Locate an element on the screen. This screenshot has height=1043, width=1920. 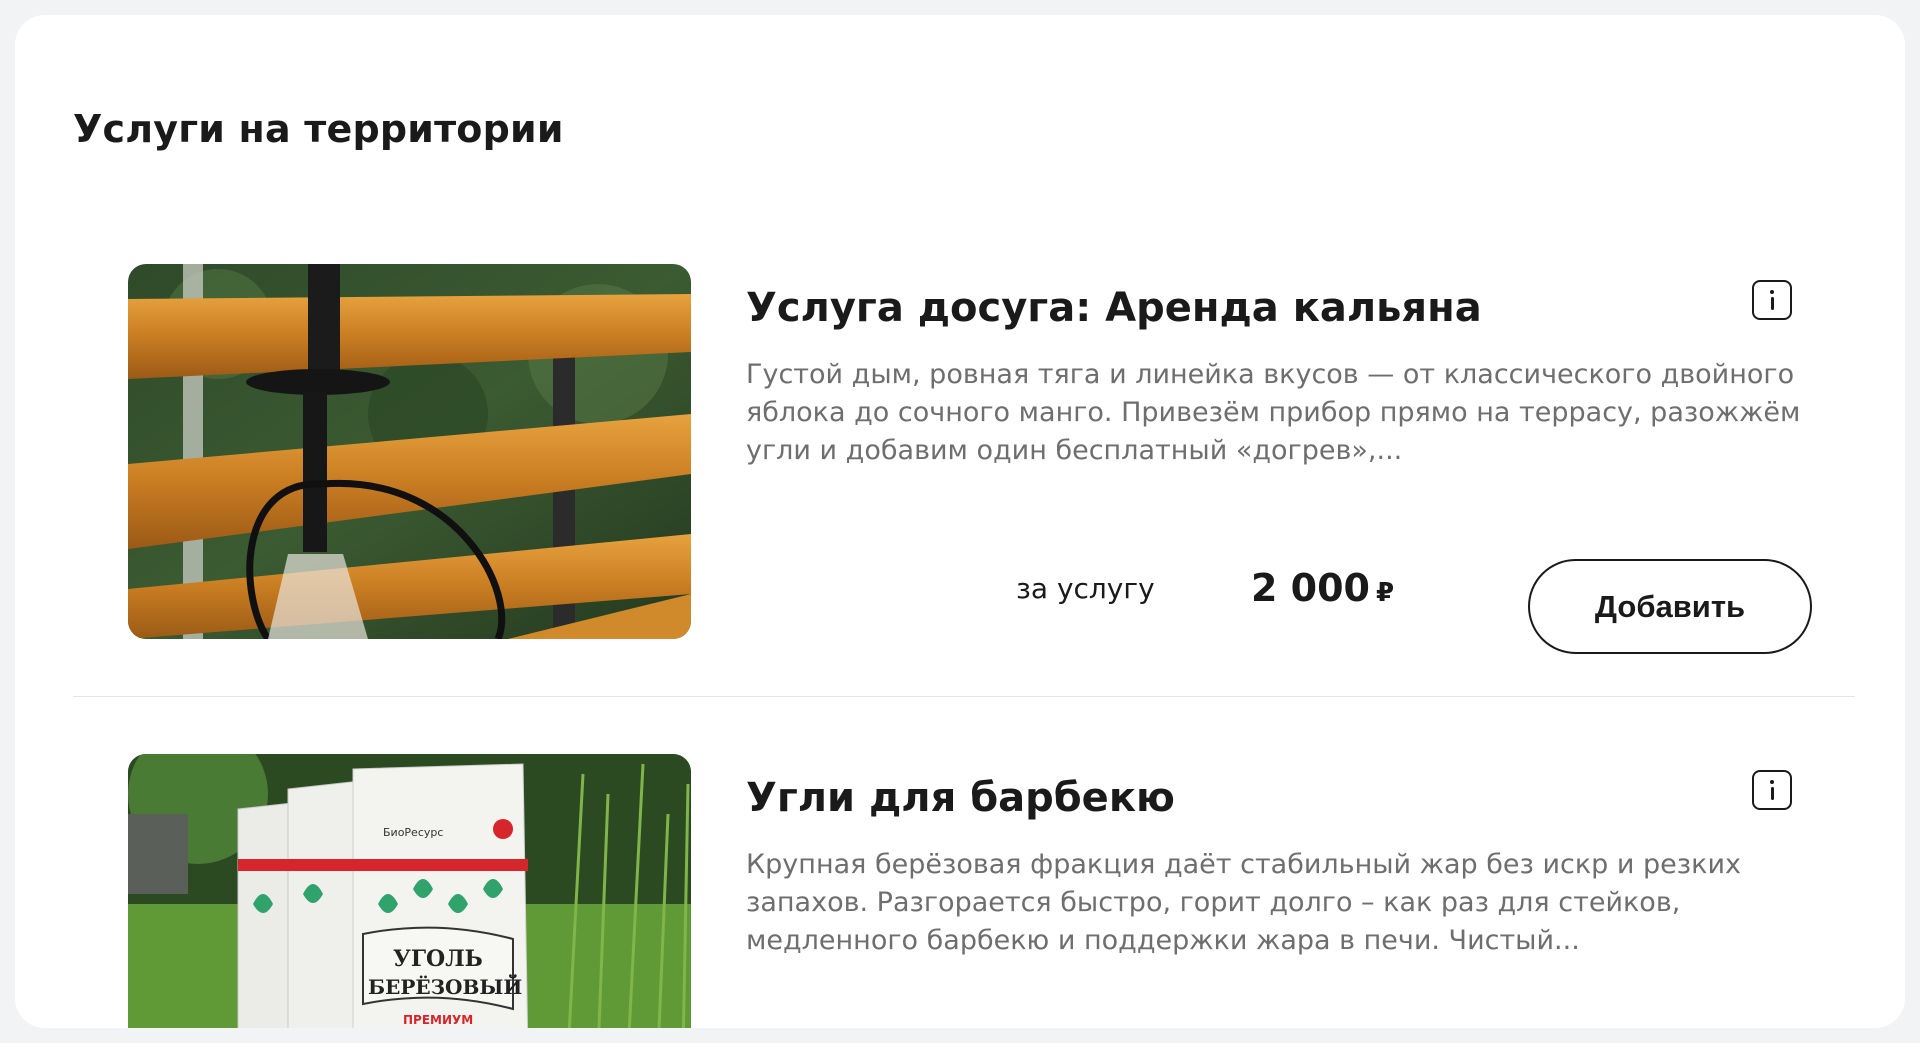
add-button: Добавить is located at coordinates (1670, 606).